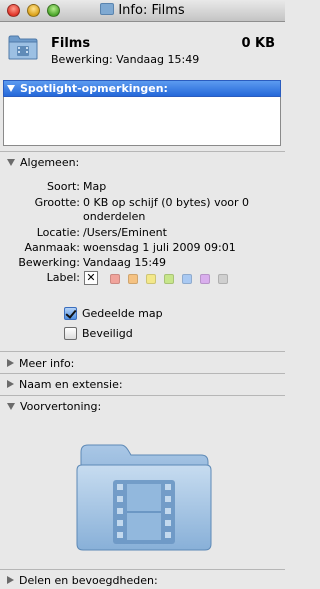 The width and height of the screenshot is (320, 589). What do you see at coordinates (133, 279) in the screenshot?
I see `label-orange-swatch` at bounding box center [133, 279].